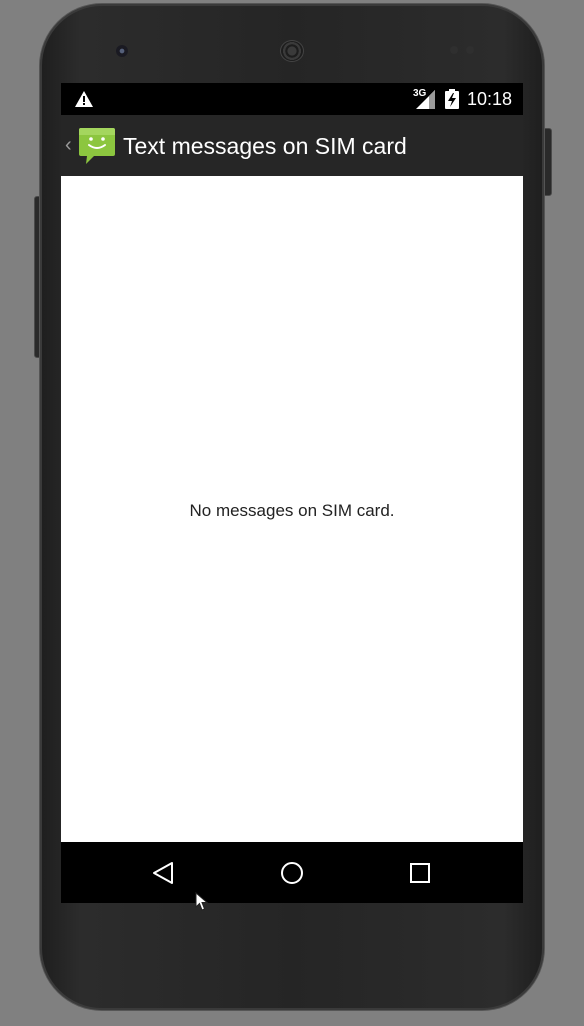 The width and height of the screenshot is (584, 1026). I want to click on battery-icon, so click(452, 99).